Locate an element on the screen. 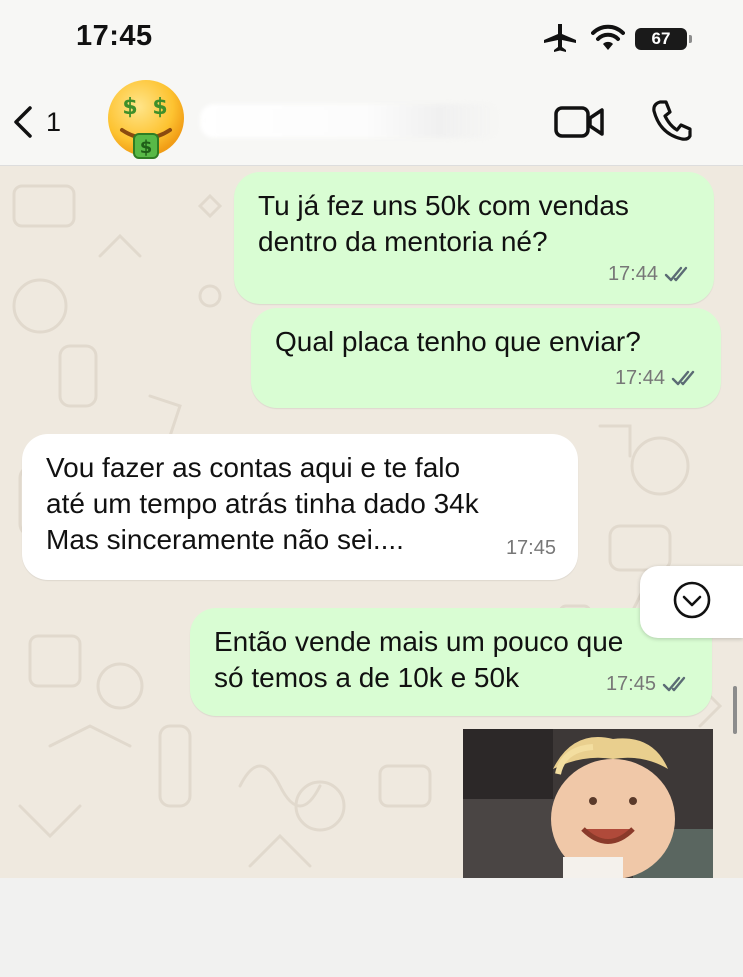 The image size is (743, 977). message-text: Qual placa tenho que enviar? is located at coordinates (458, 341).